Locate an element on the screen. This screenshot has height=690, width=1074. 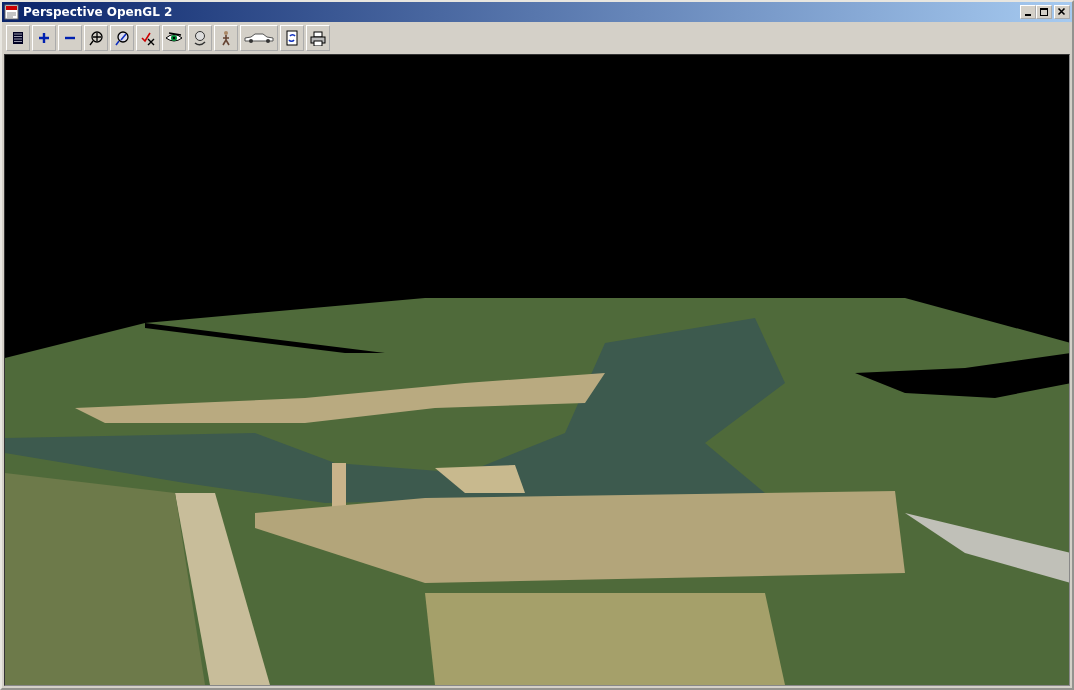
car-icon is located at coordinates (259, 38).